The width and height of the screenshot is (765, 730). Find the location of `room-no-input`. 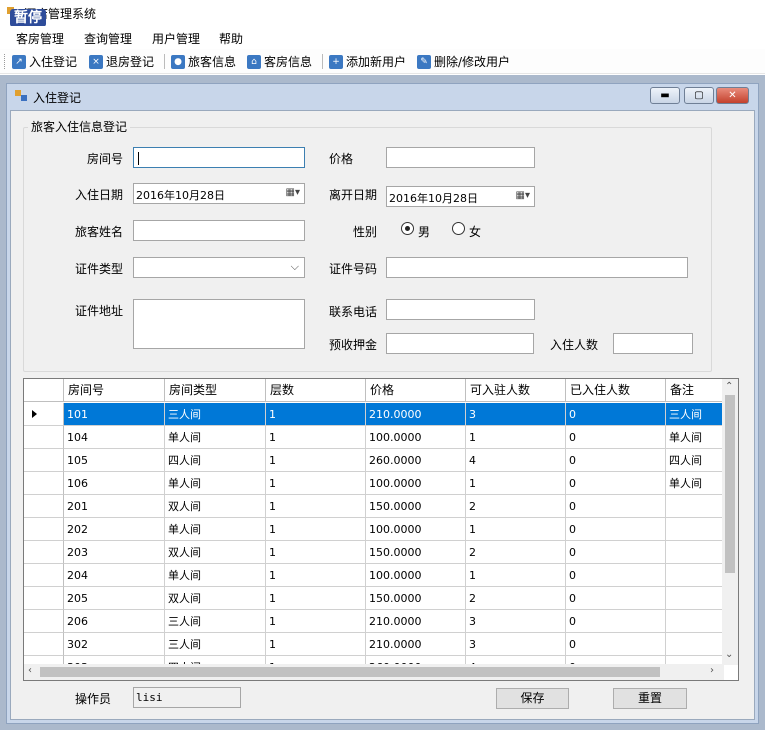

room-no-input is located at coordinates (219, 157).